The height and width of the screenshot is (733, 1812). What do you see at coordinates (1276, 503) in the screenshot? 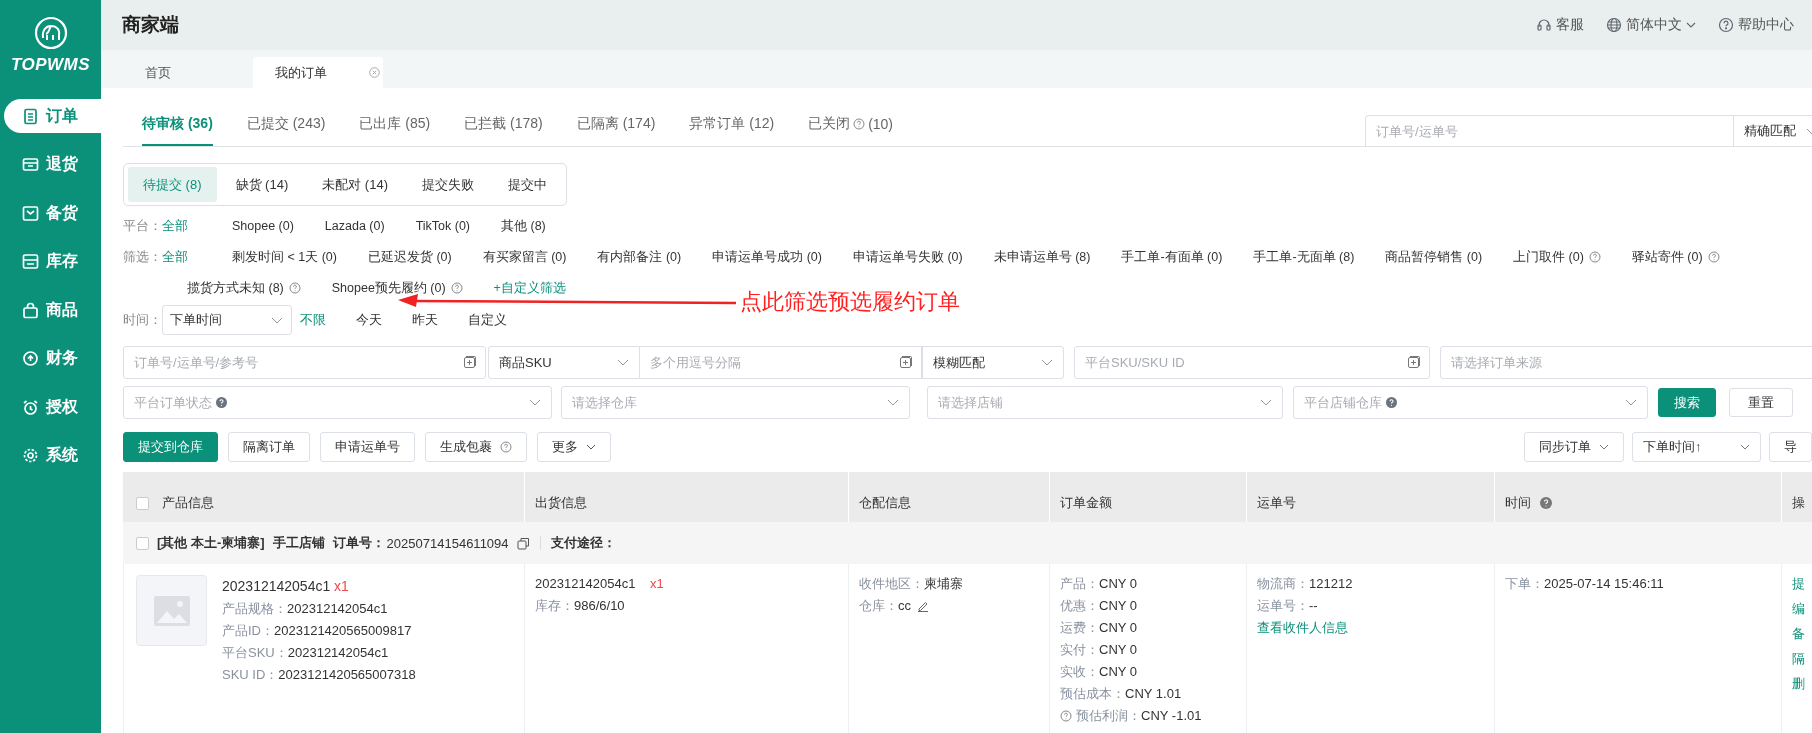
I see `column-header: 运单号` at bounding box center [1276, 503].